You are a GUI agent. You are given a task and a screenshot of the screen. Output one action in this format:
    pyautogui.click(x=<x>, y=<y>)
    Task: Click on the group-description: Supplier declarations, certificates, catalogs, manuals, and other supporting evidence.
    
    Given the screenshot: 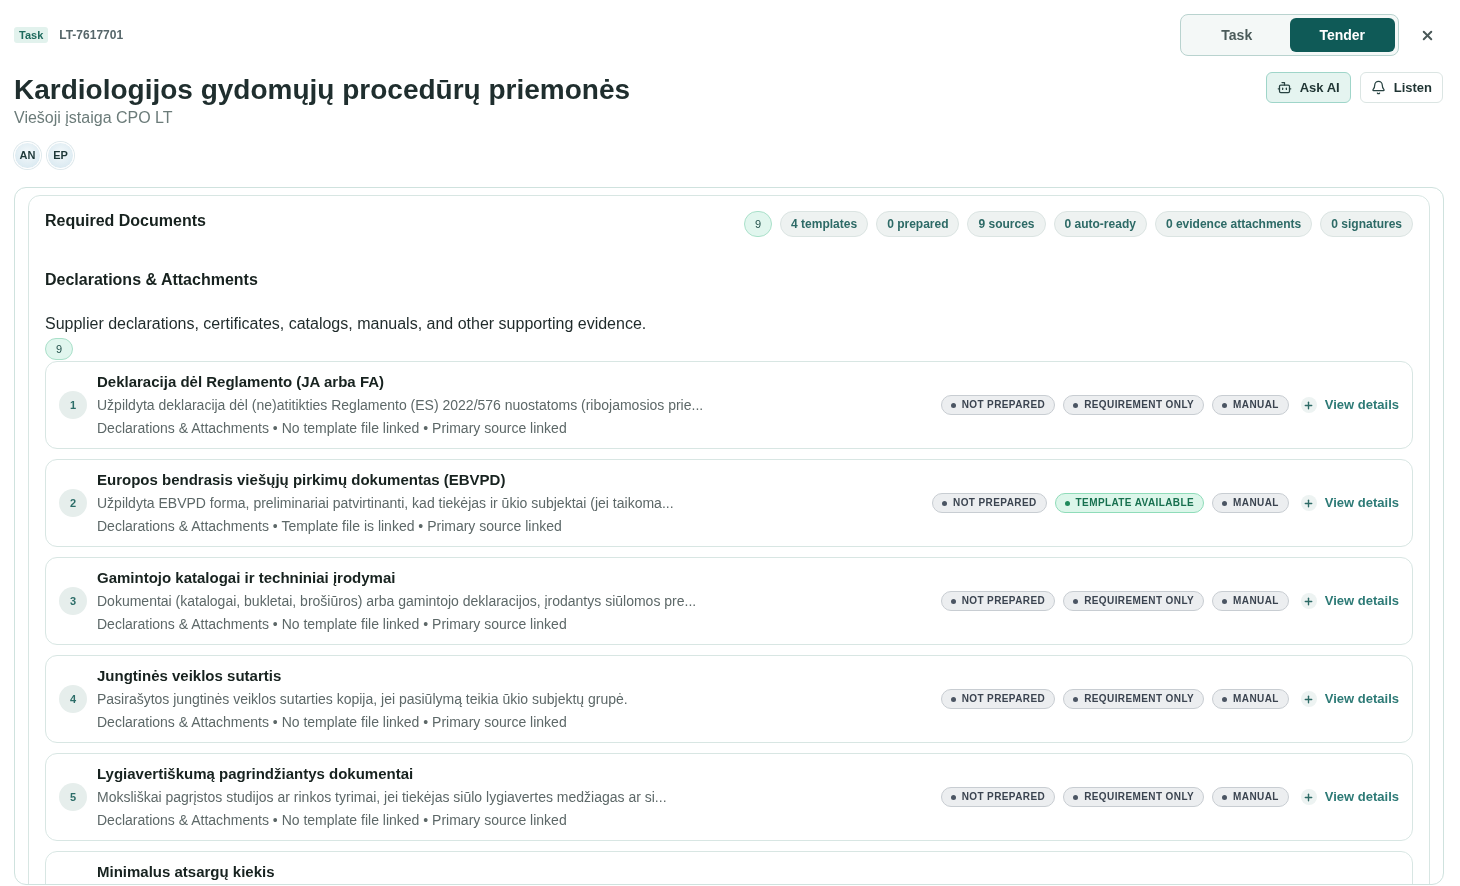 What is the action you would take?
    pyautogui.click(x=346, y=324)
    